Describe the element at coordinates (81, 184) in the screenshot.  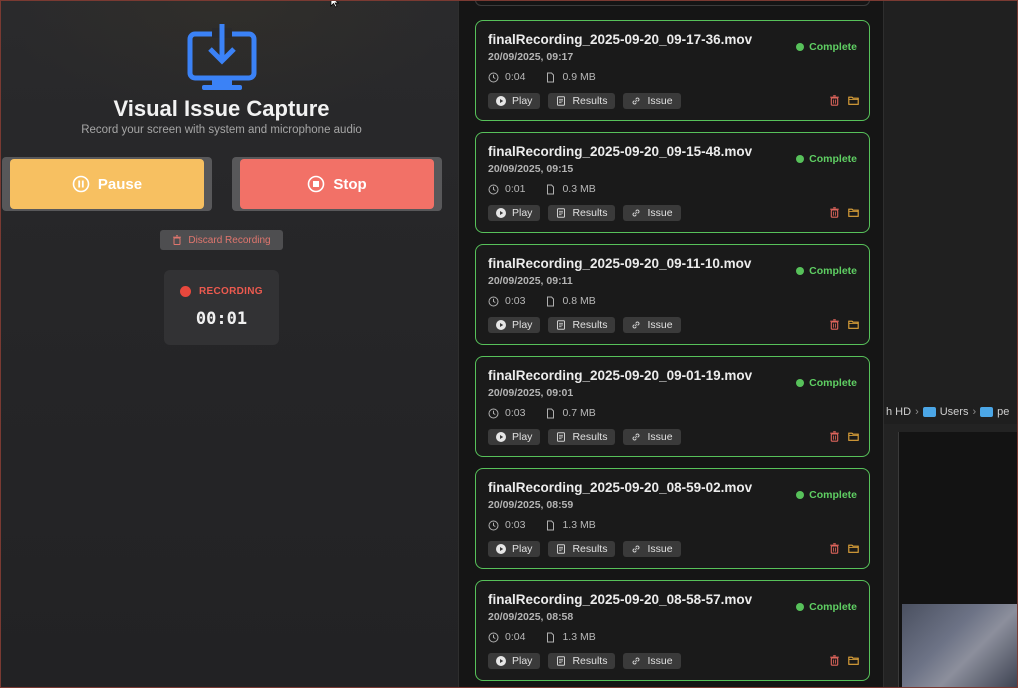
I see `pause-icon` at that location.